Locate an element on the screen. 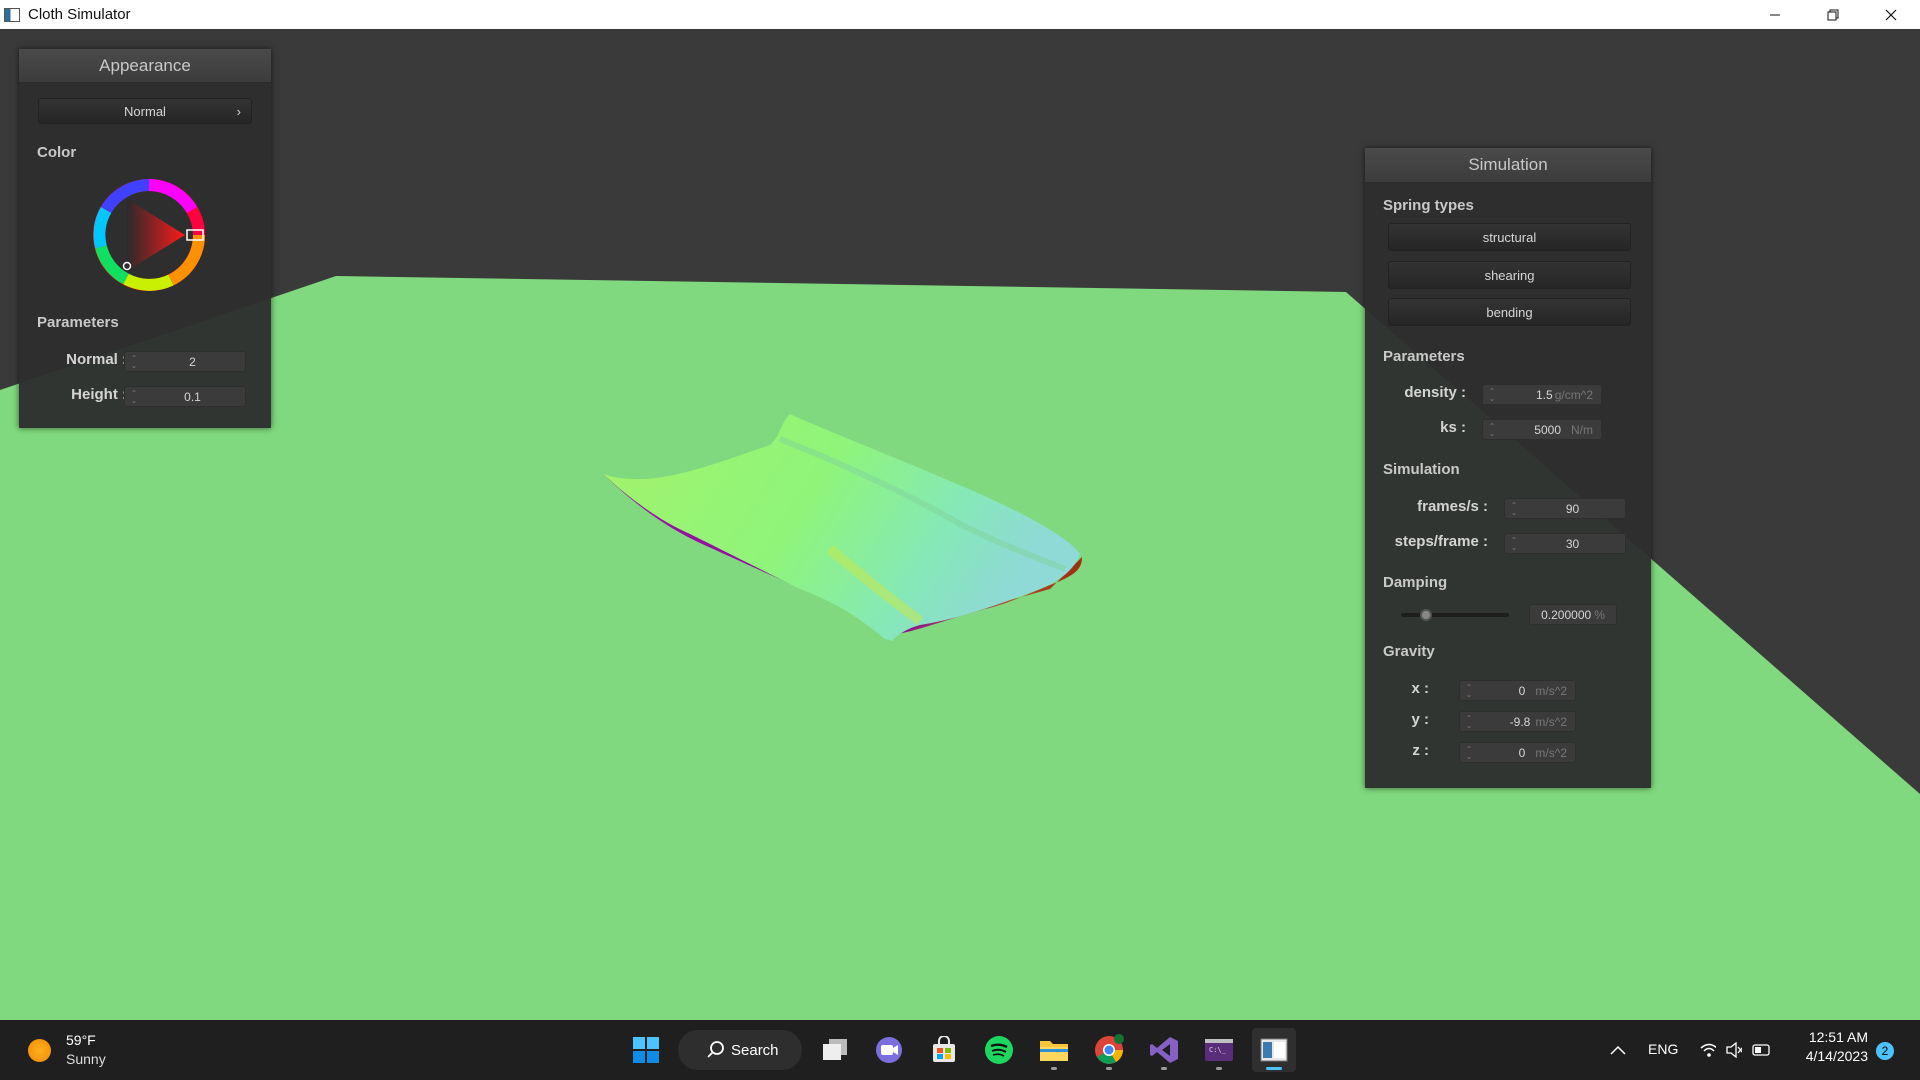 The height and width of the screenshot is (1080, 1920). gravity-y-input: ⌃ ⌄ -9.8 m/s^2 is located at coordinates (1517, 721).